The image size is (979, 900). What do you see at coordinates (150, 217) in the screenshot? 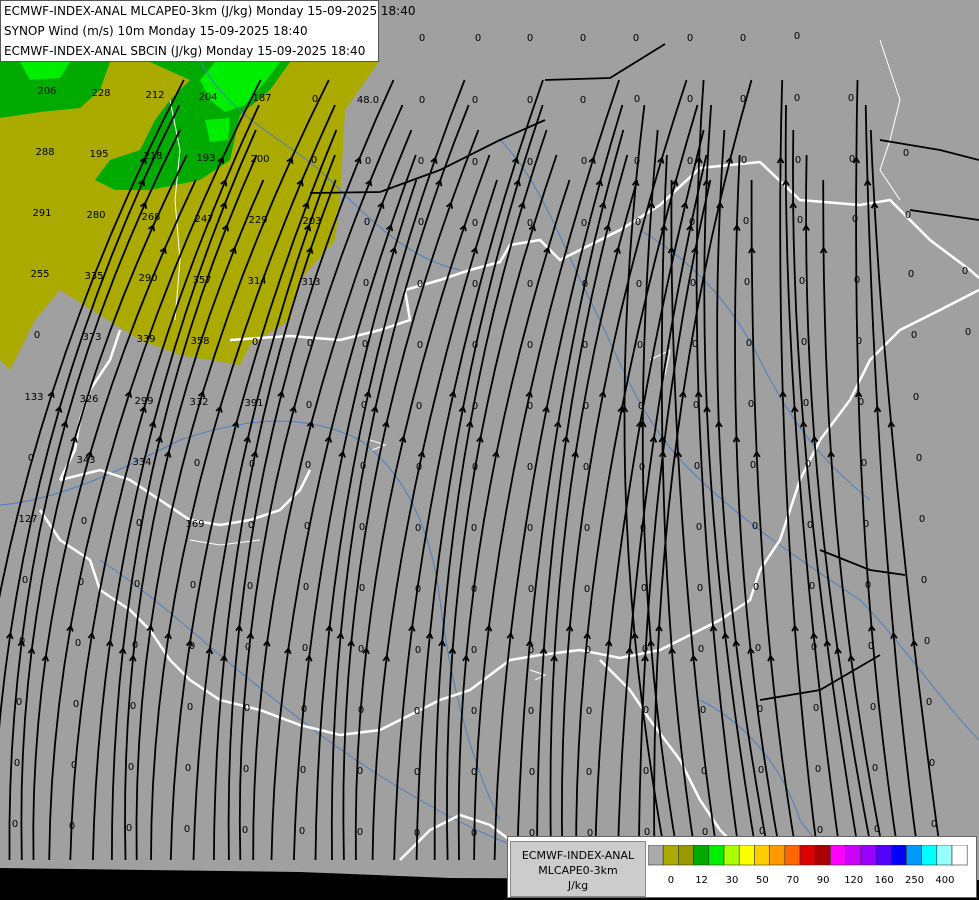
I see `cape-value-label: 268` at bounding box center [150, 217].